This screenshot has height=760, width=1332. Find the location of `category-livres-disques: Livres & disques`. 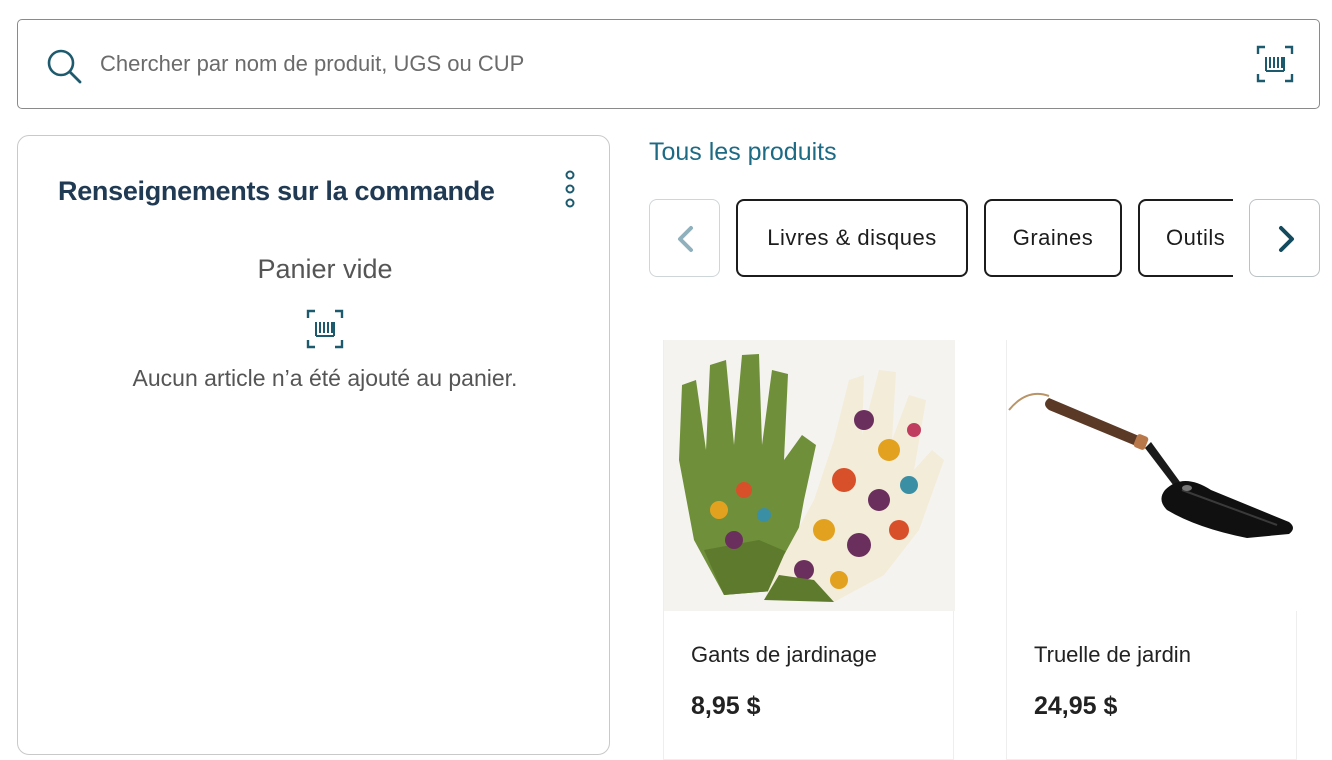

category-livres-disques: Livres & disques is located at coordinates (852, 238).